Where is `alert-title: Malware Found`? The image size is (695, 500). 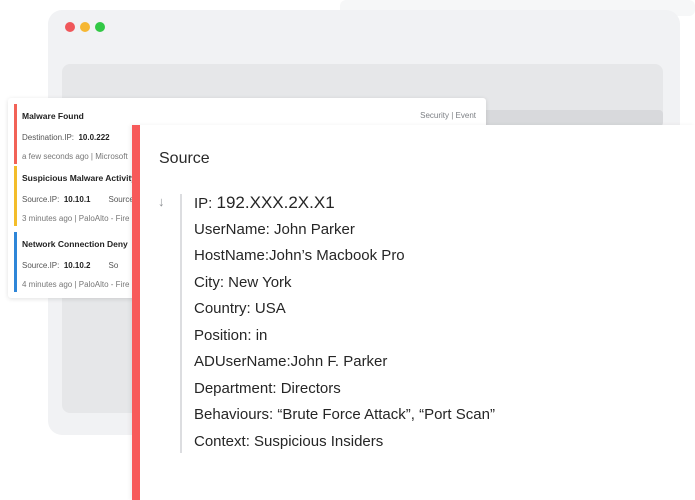
alert-title: Malware Found is located at coordinates (53, 116).